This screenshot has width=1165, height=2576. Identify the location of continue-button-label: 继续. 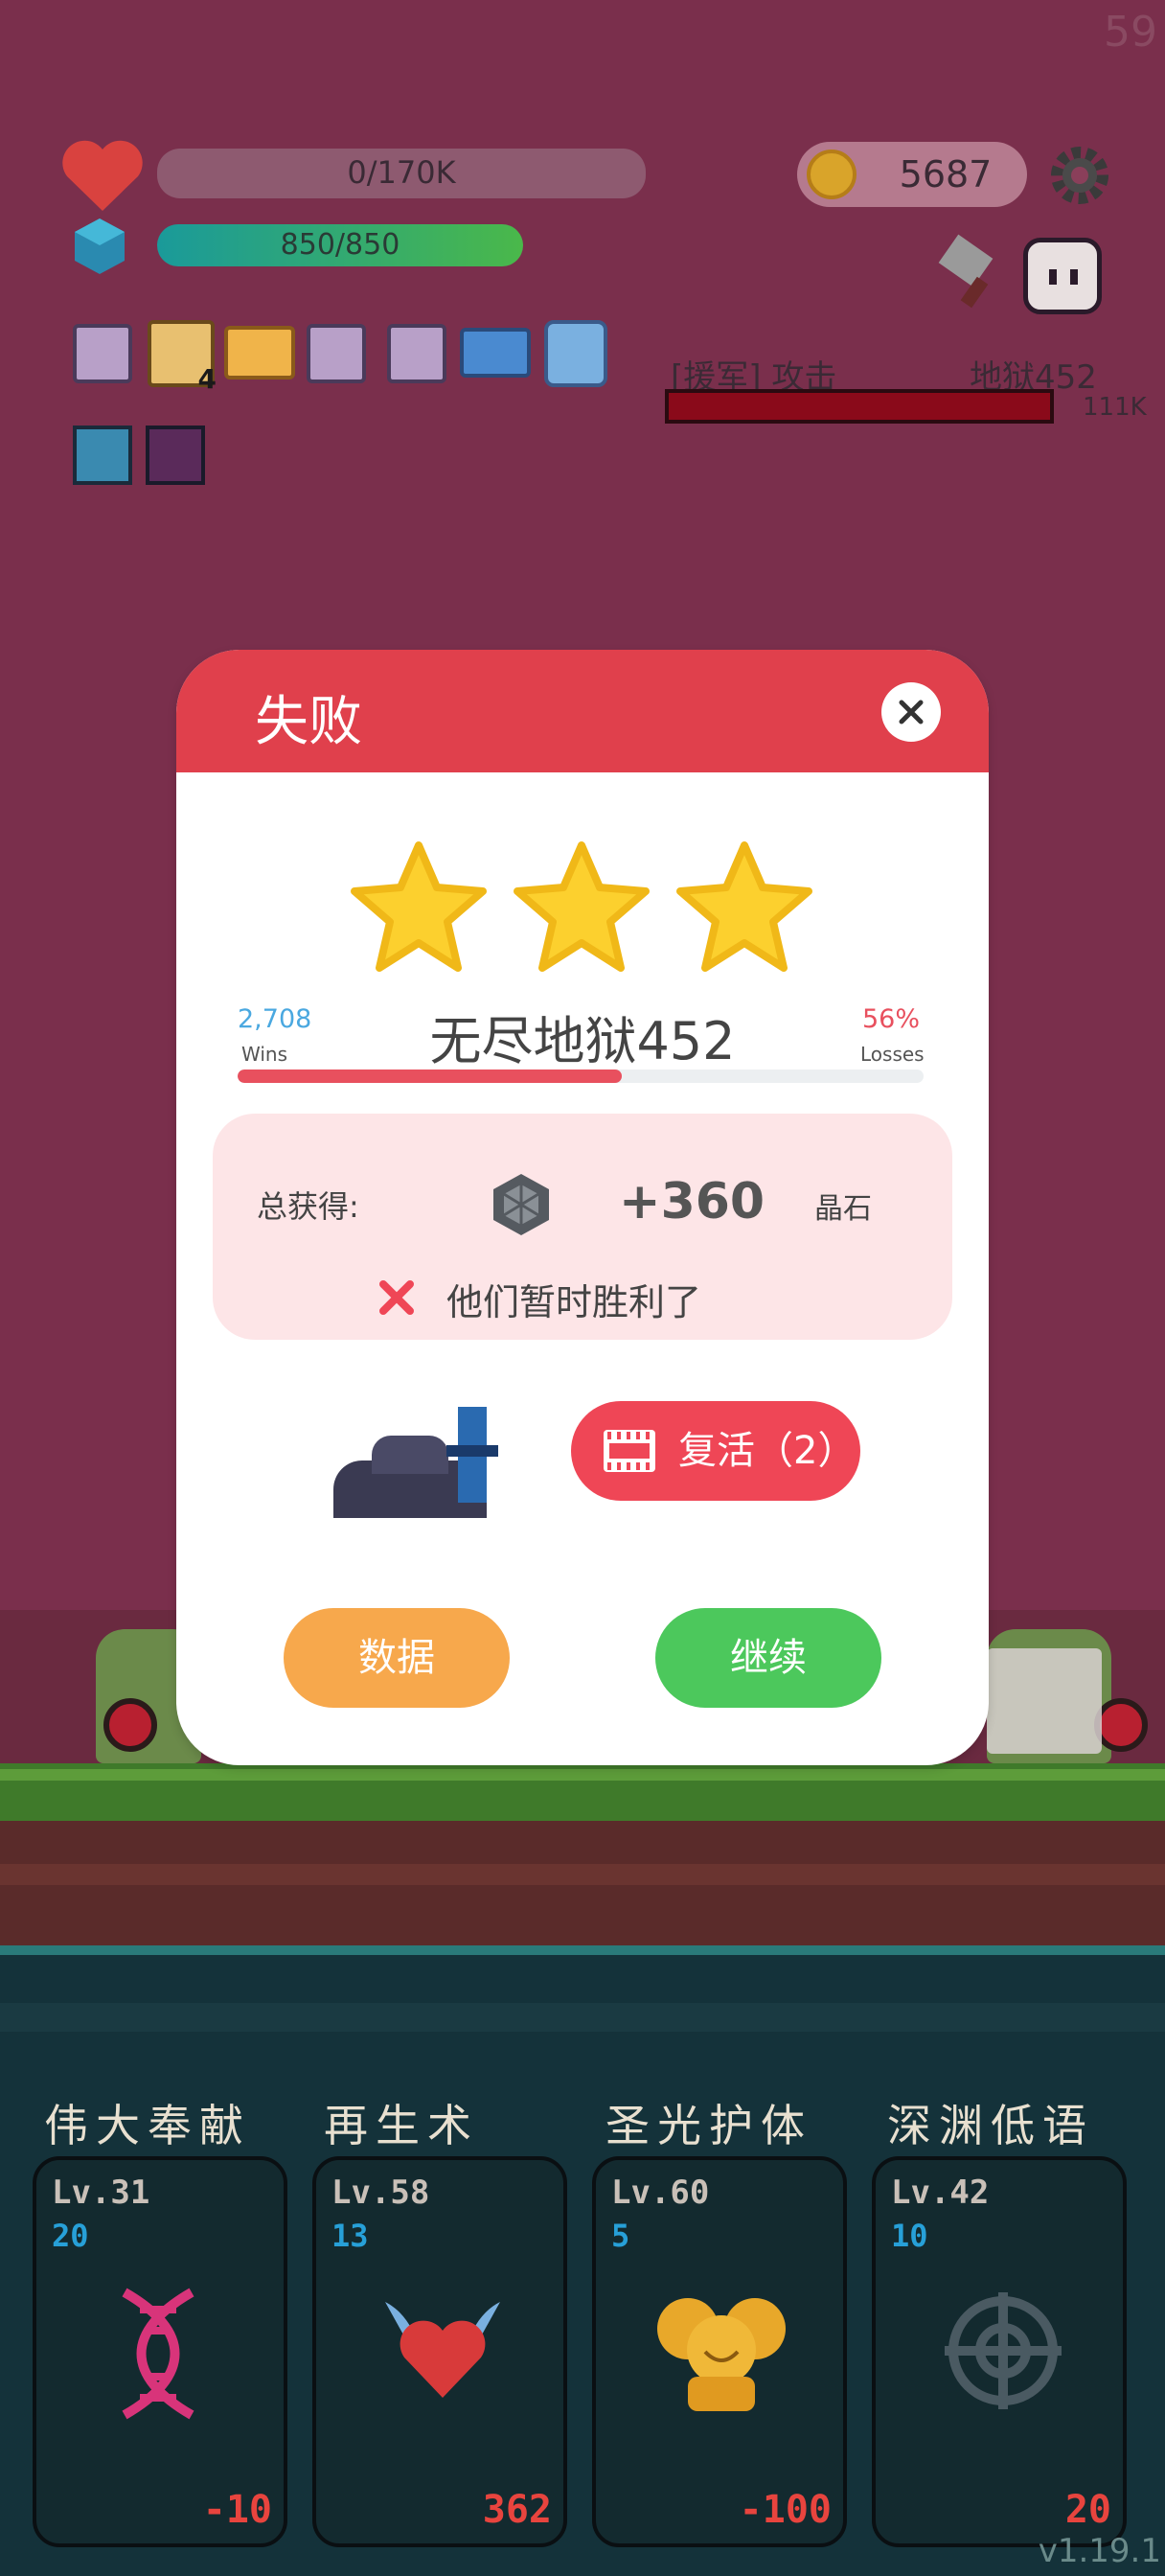
(768, 1658).